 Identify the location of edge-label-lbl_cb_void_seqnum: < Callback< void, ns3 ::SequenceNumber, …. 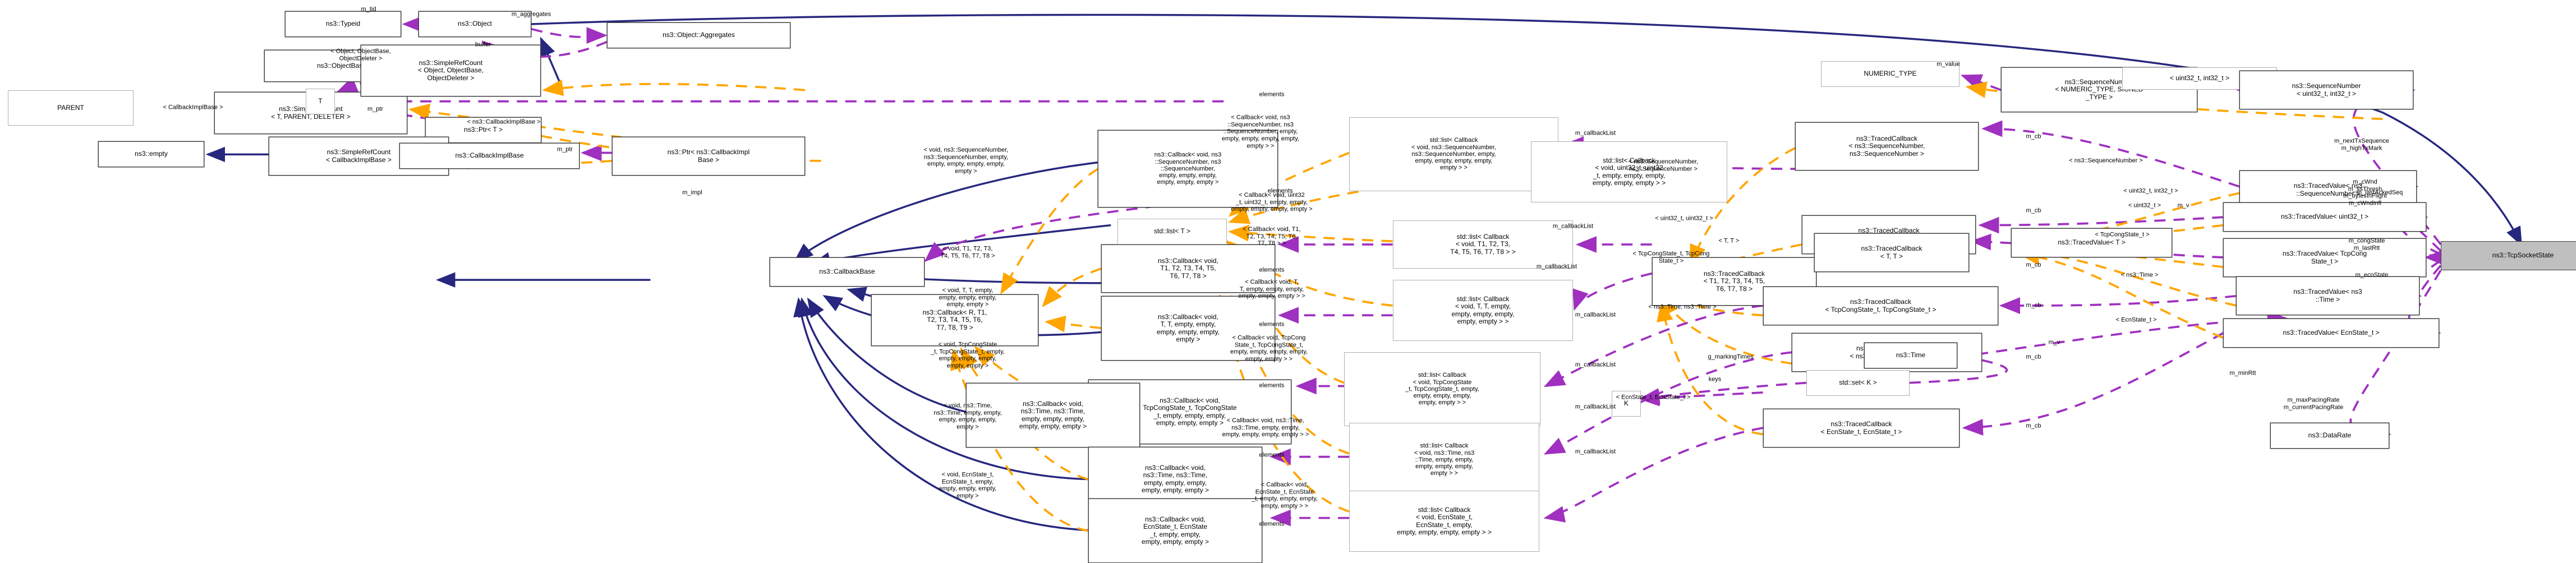
(1260, 131).